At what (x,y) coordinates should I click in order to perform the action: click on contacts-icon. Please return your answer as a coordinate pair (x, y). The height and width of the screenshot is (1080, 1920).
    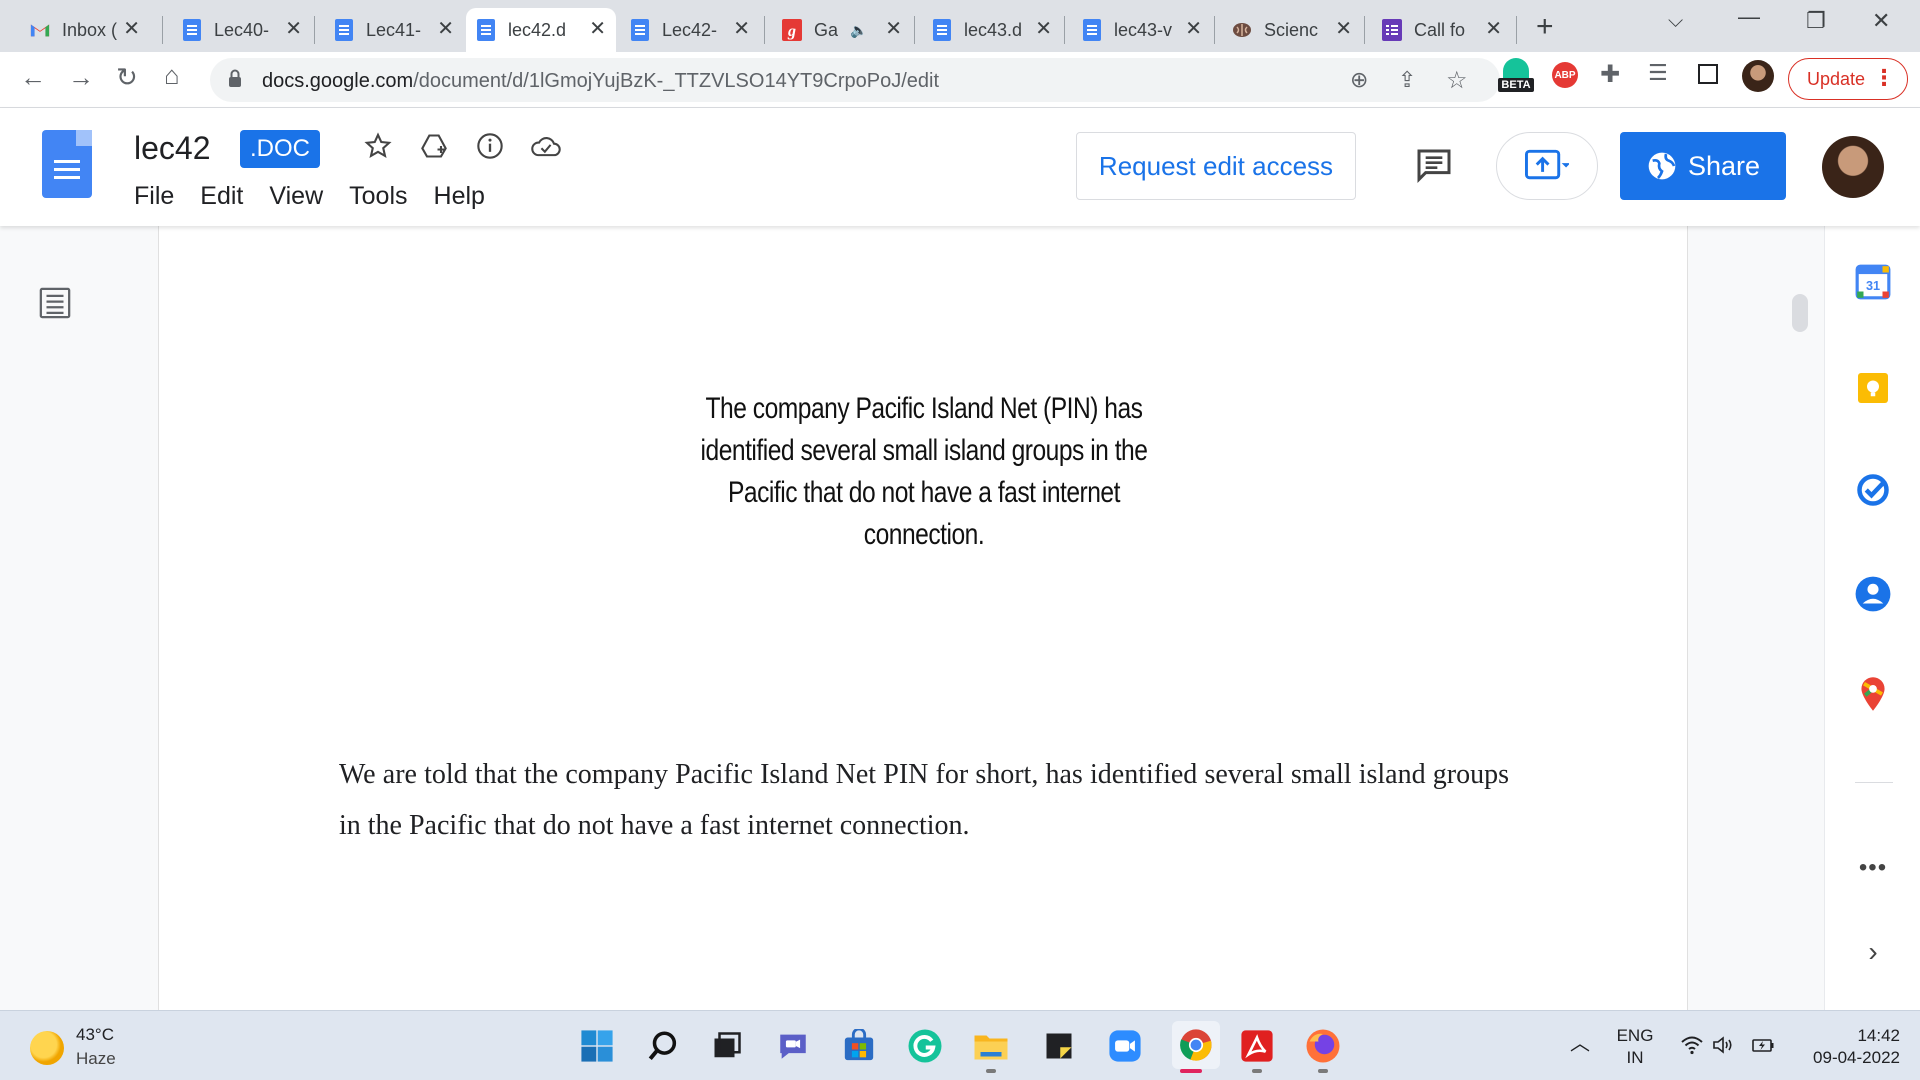
    Looking at the image, I should click on (1873, 594).